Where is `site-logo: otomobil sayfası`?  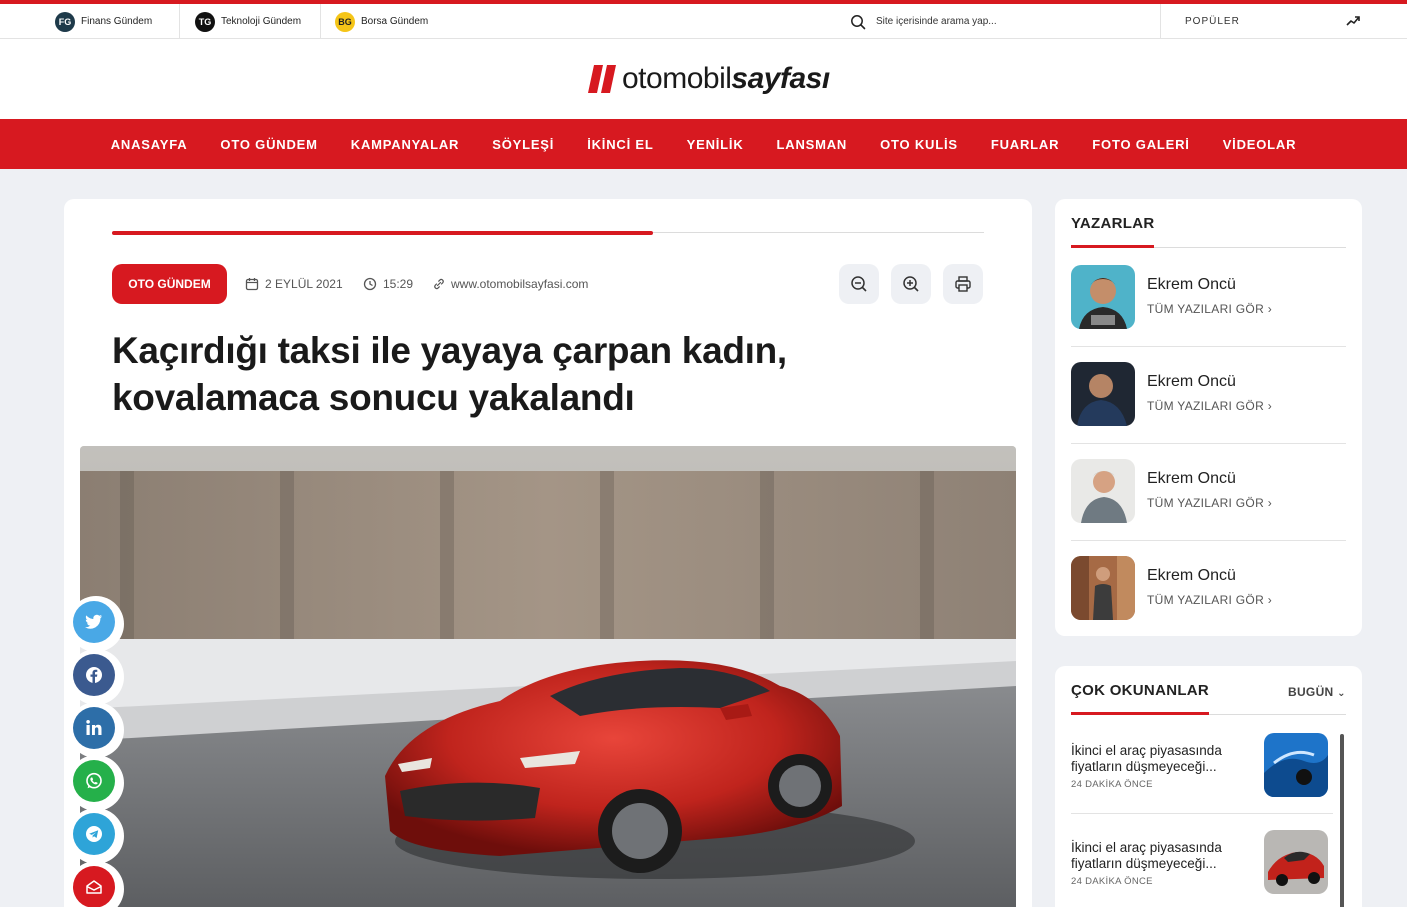 site-logo: otomobil sayfası is located at coordinates (709, 79).